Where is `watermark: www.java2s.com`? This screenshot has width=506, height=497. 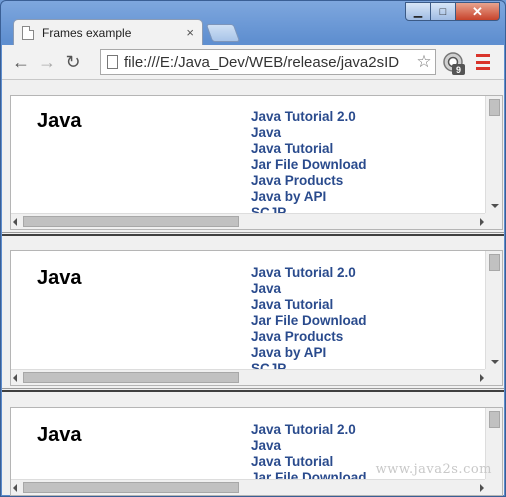 watermark: www.java2s.com is located at coordinates (433, 469).